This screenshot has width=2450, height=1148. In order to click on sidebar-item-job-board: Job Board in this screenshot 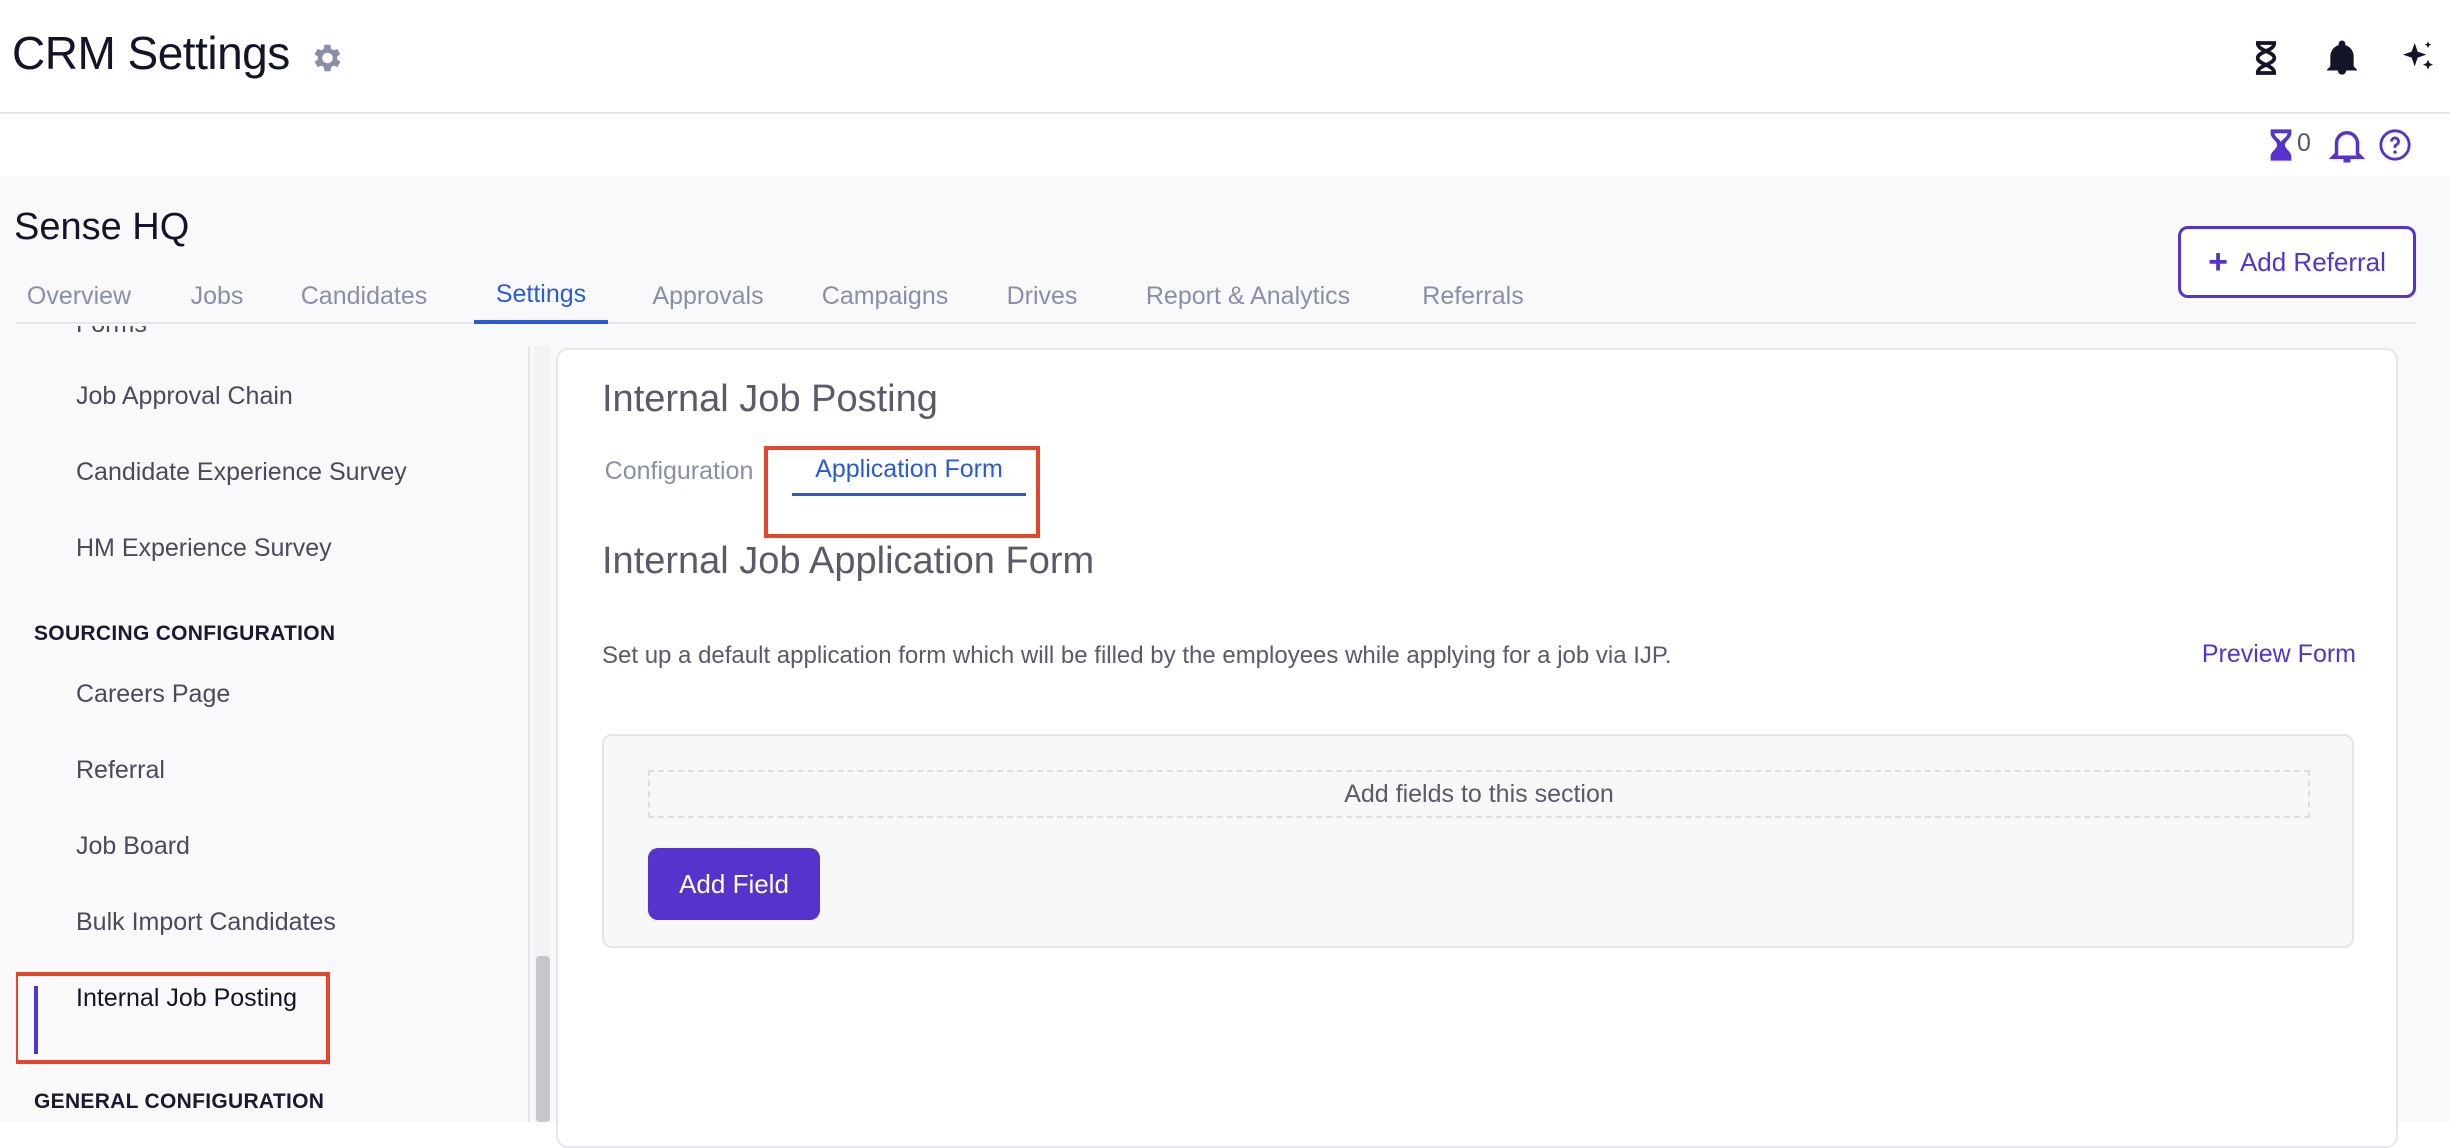, I will do `click(133, 846)`.